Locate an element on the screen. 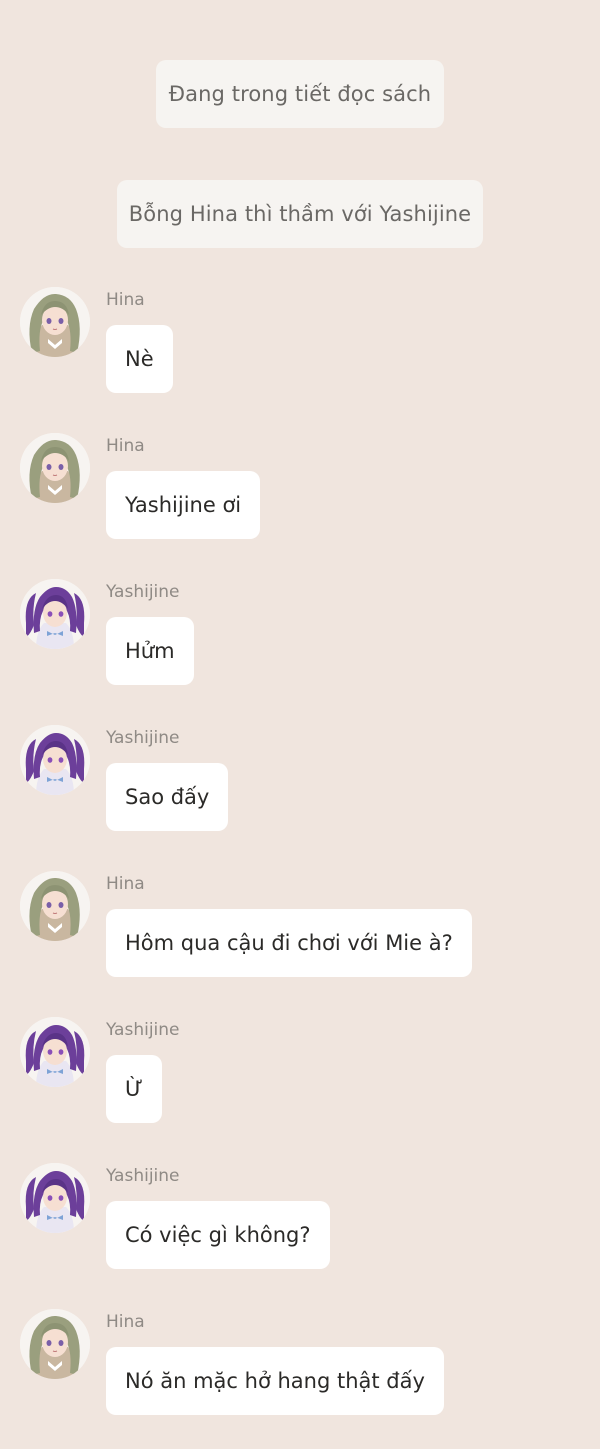 This screenshot has width=600, height=1449. message-bubble: Sao đấy is located at coordinates (167, 797).